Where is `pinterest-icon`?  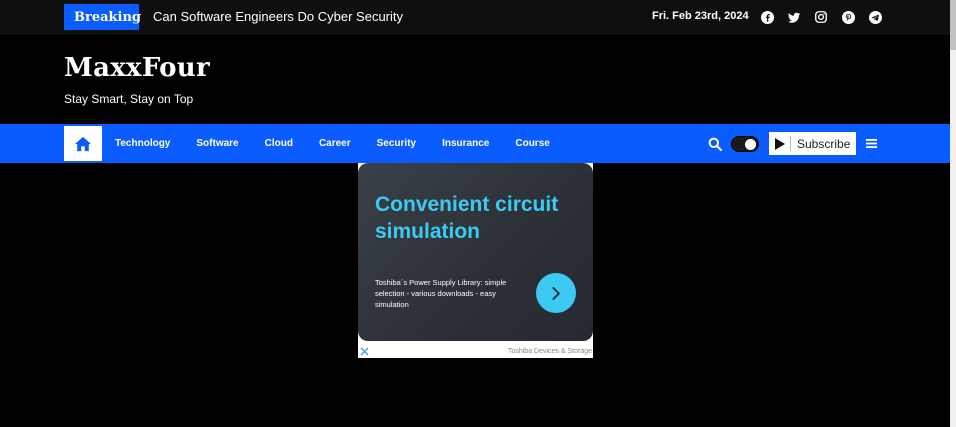 pinterest-icon is located at coordinates (848, 17).